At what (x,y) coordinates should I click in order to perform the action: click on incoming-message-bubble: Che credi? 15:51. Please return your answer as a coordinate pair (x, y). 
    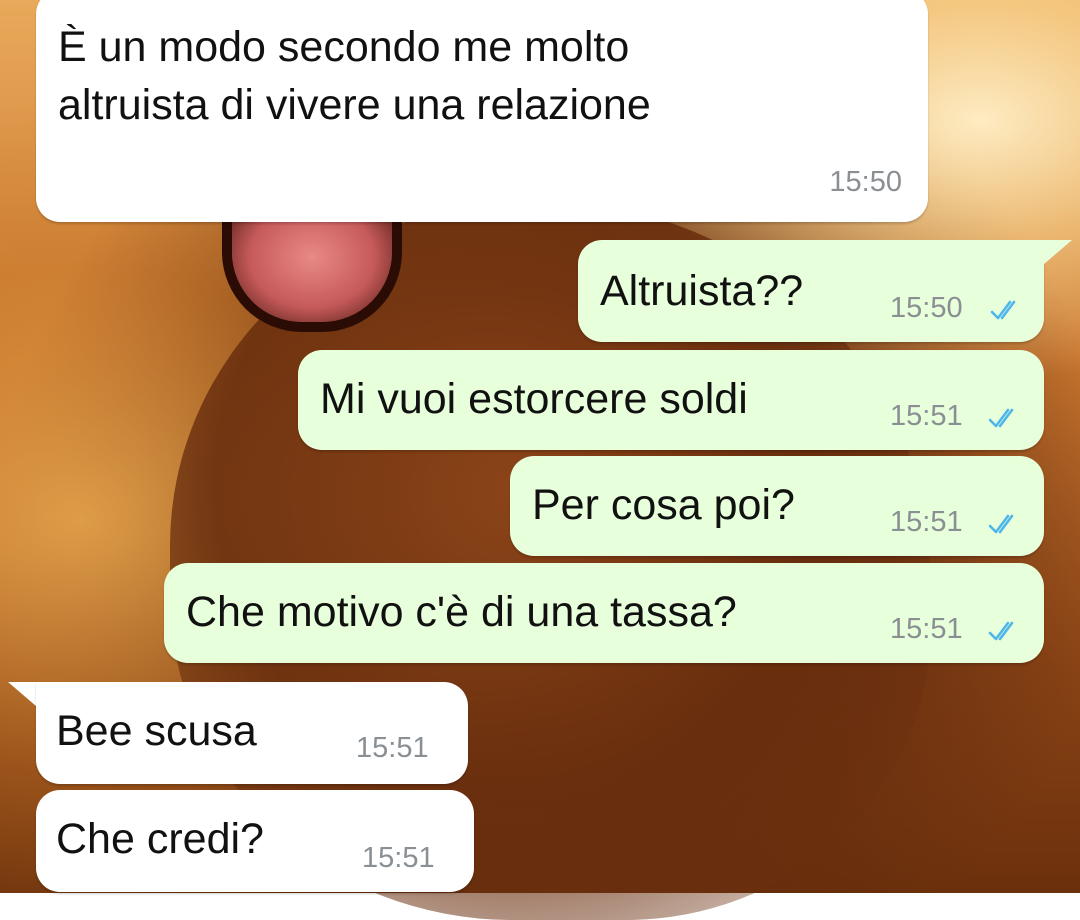
    Looking at the image, I should click on (255, 841).